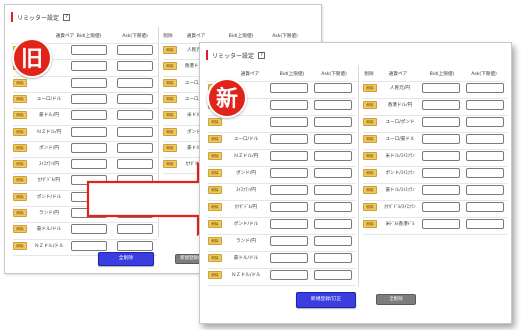 The width and height of the screenshot is (521, 330). I want to click on new-register-button: 新規登録/訂正, so click(326, 300).